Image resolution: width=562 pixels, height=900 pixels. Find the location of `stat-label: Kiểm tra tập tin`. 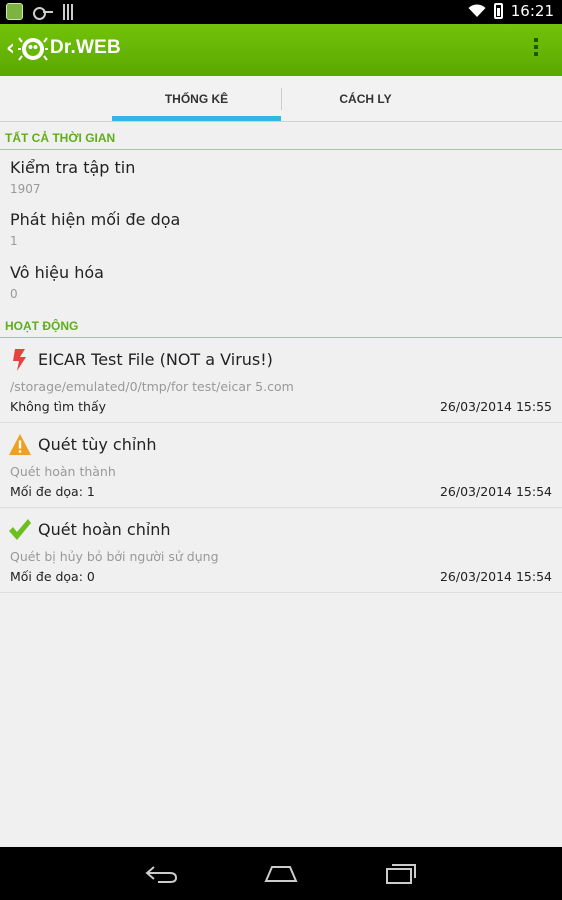

stat-label: Kiểm tra tập tin is located at coordinates (73, 167).